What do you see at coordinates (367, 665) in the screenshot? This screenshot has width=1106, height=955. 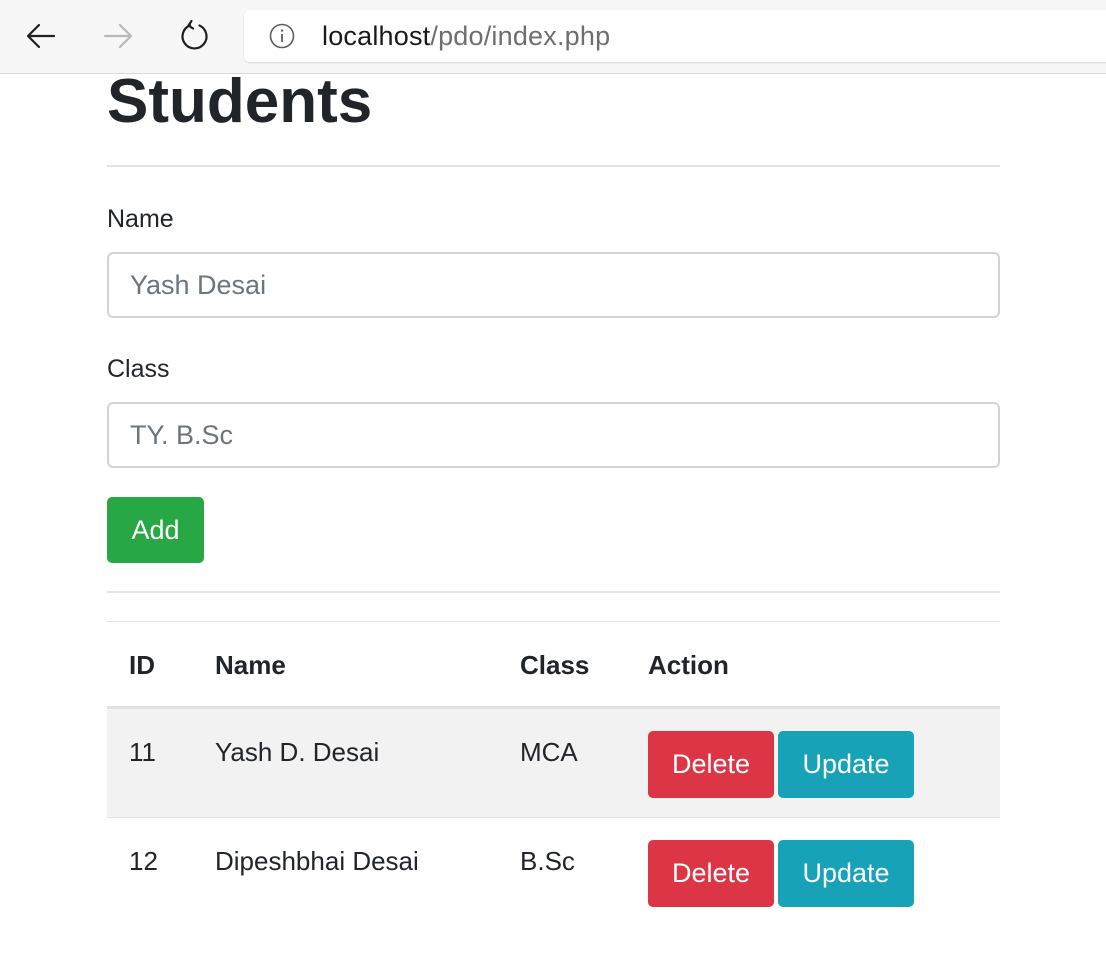 I see `header-name: Name` at bounding box center [367, 665].